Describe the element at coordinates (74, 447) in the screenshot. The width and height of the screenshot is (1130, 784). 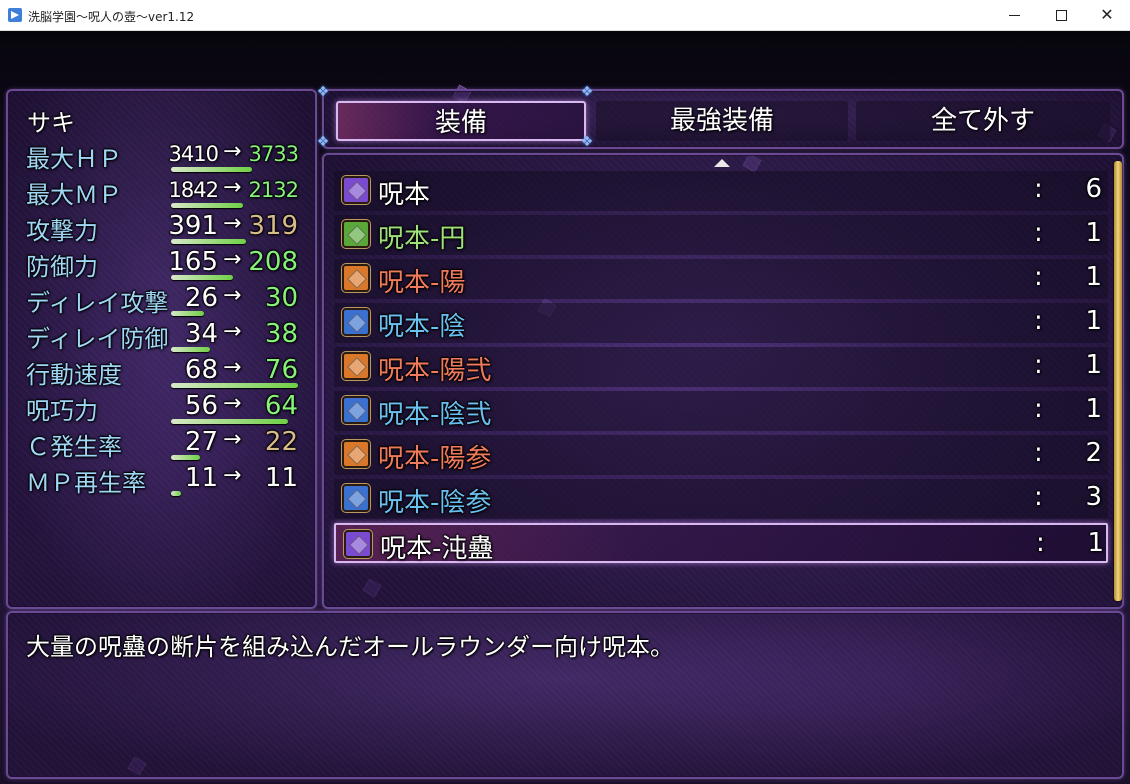
I see `stat-label: Ｃ発生率` at that location.